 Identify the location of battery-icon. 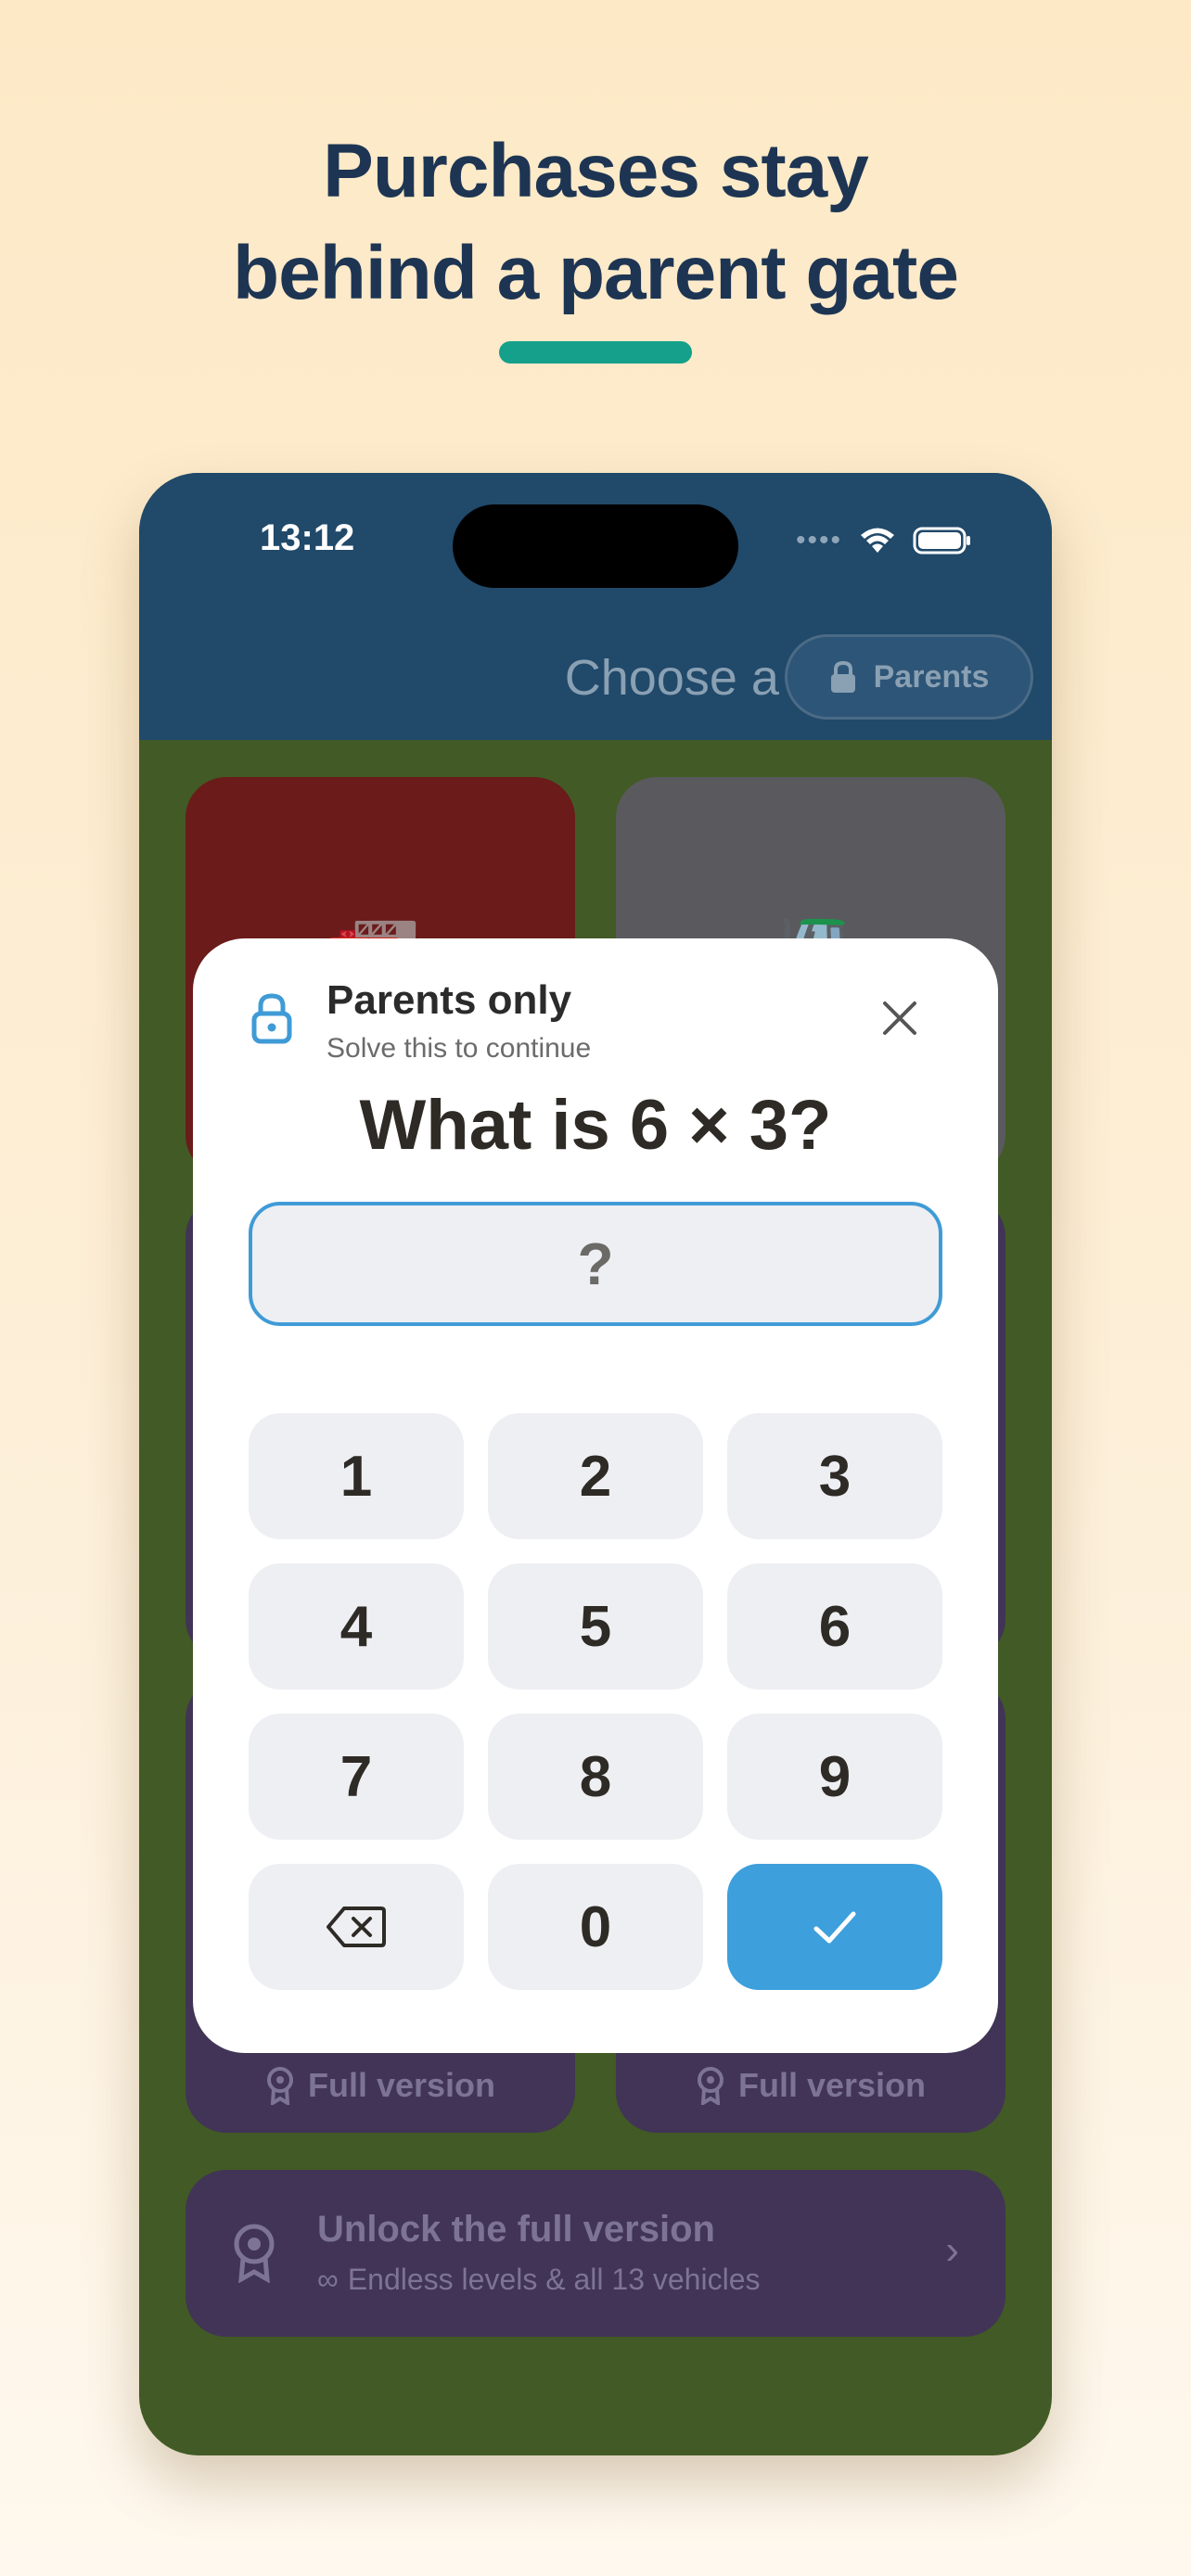
(942, 541).